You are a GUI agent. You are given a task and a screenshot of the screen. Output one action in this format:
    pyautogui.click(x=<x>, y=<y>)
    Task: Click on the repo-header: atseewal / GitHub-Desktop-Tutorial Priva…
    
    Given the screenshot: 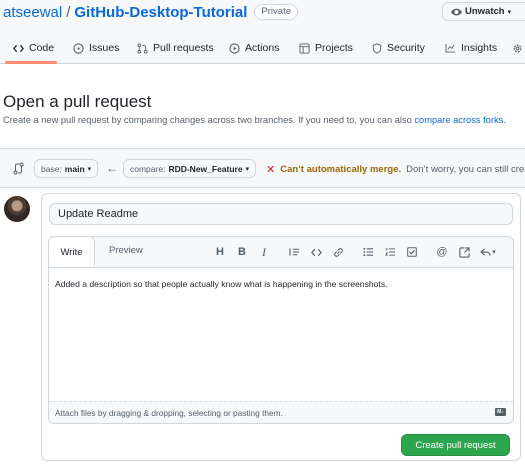 What is the action you would take?
    pyautogui.click(x=262, y=32)
    